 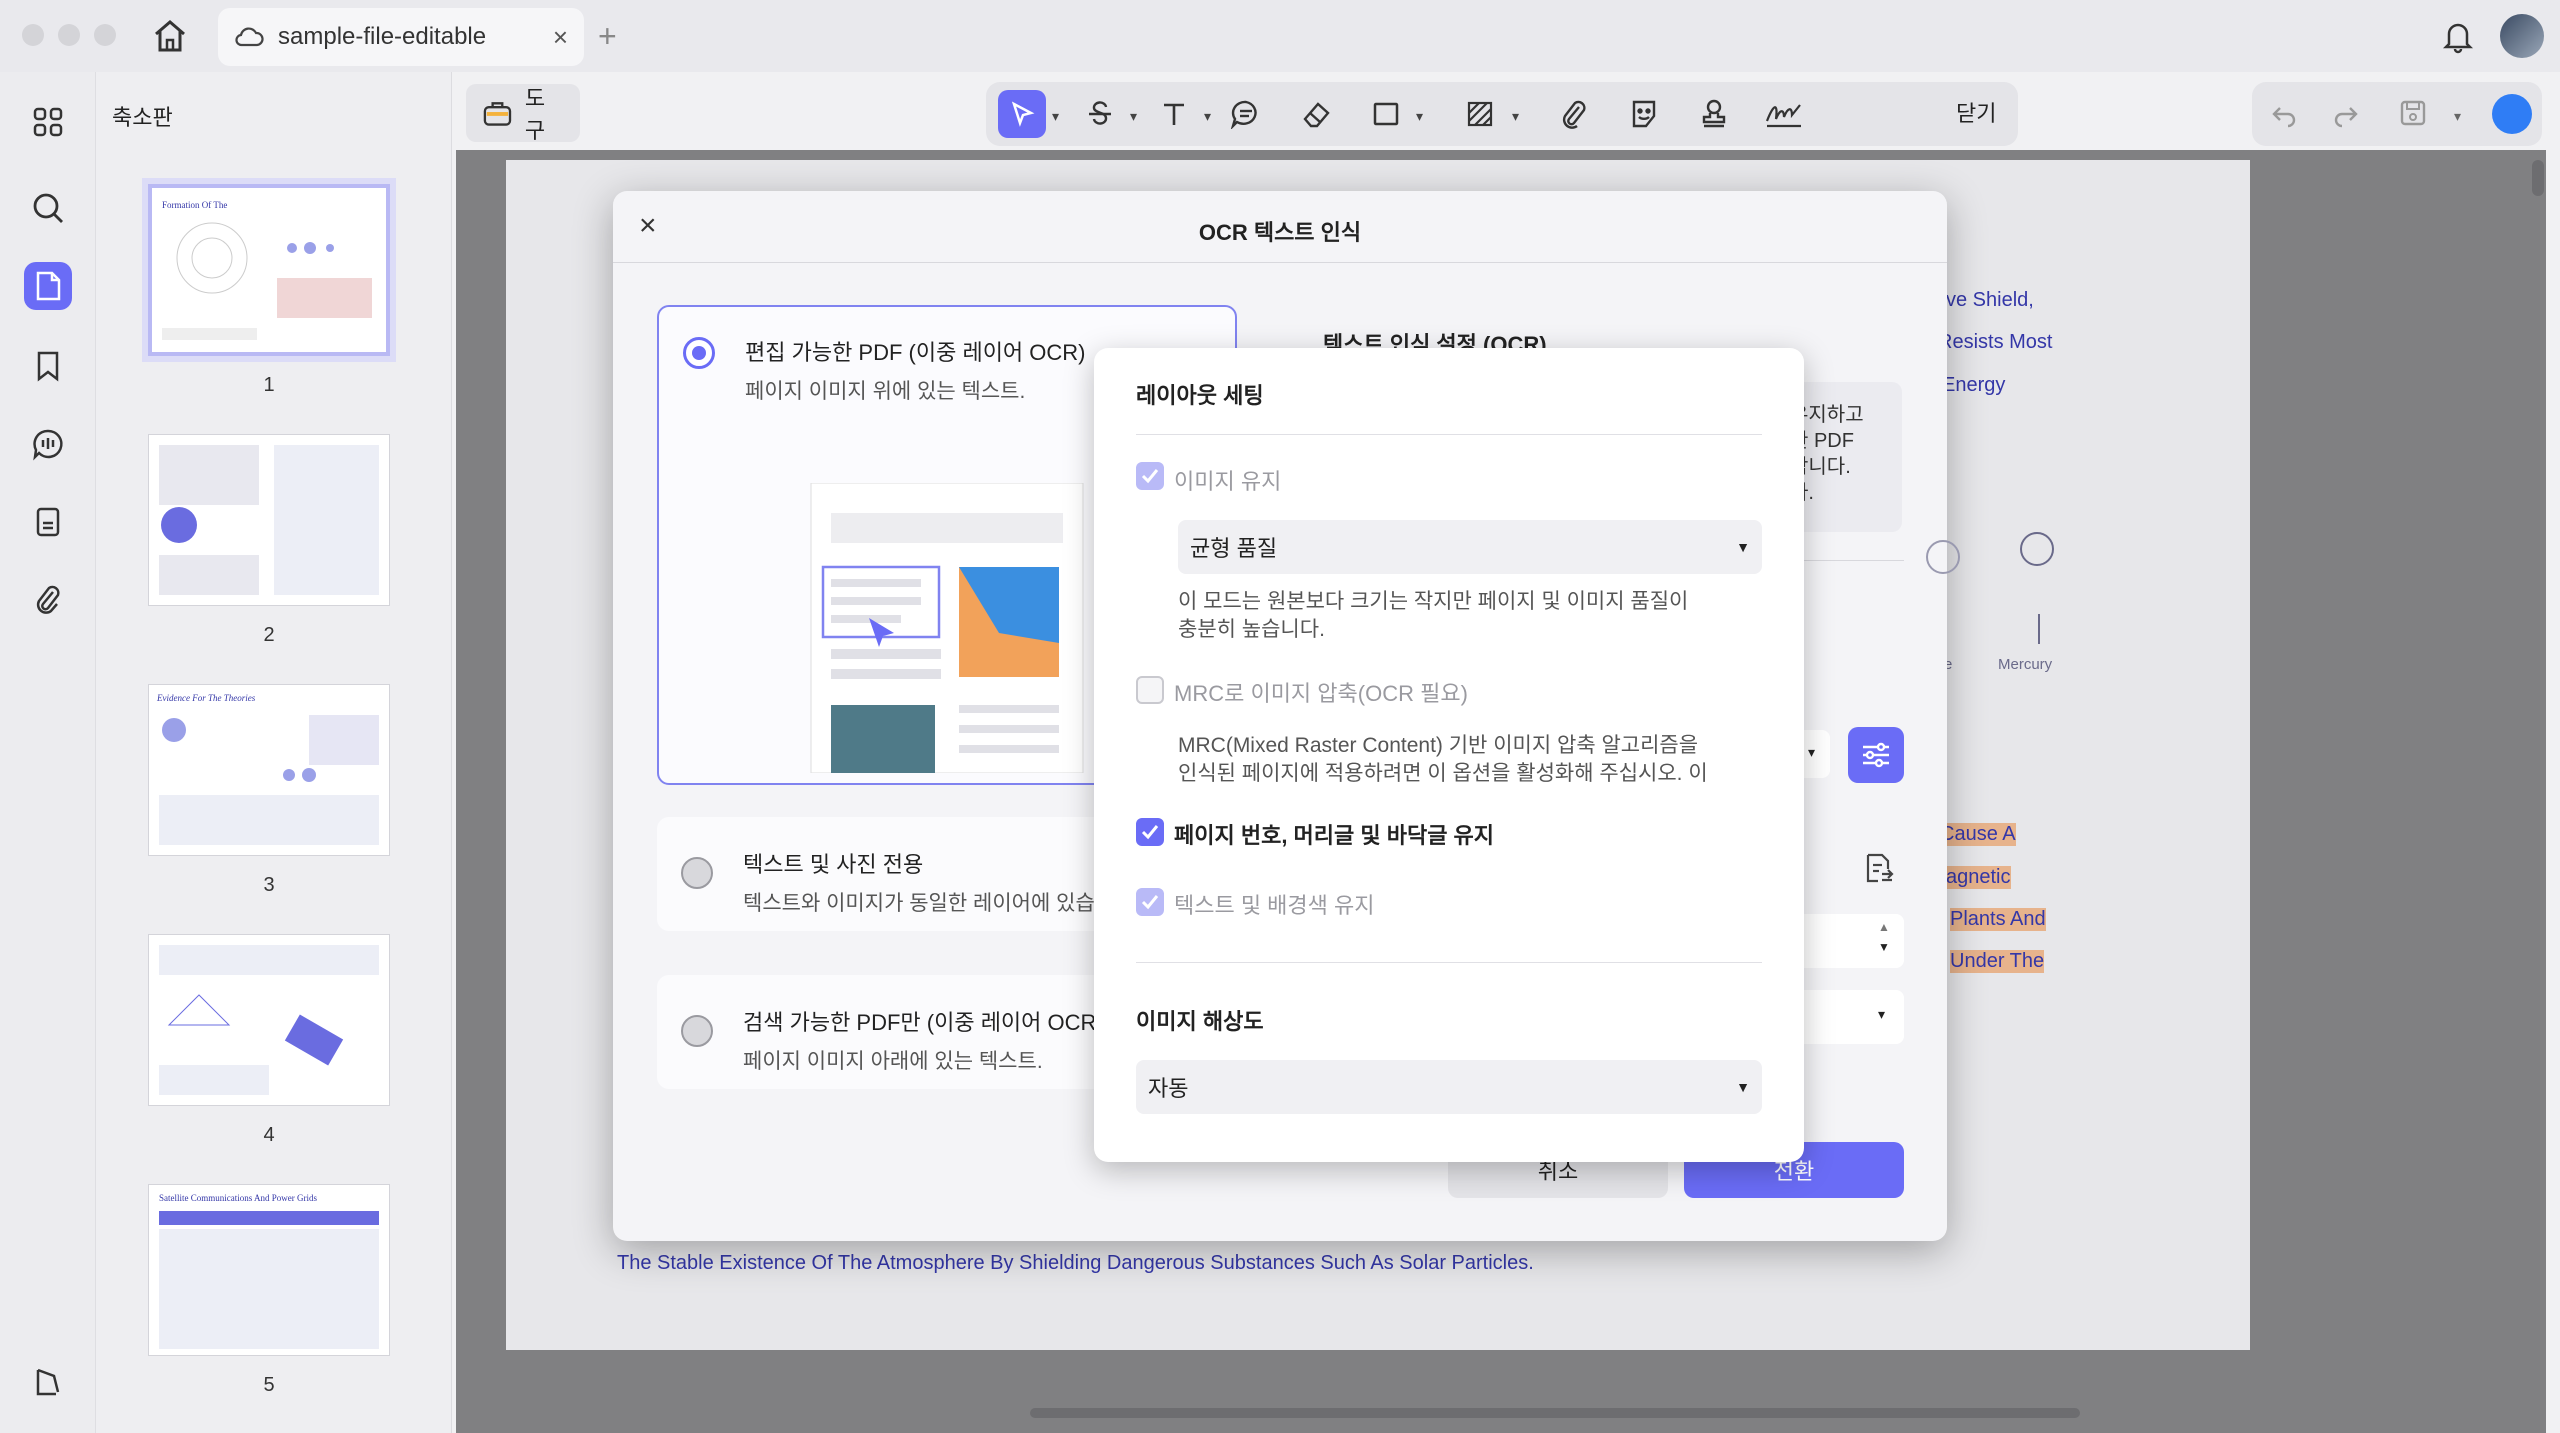 I want to click on area-hatch-icon, so click(x=1480, y=114).